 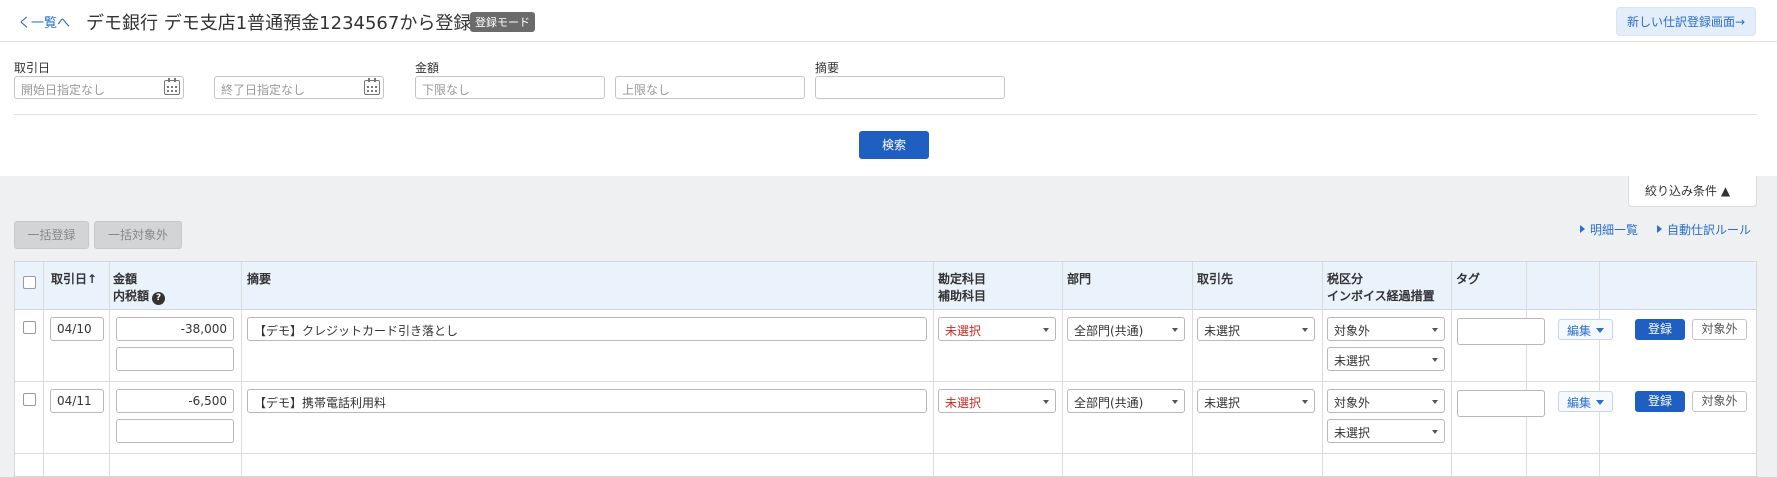 What do you see at coordinates (29, 282) in the screenshot?
I see `select-all-checkbox` at bounding box center [29, 282].